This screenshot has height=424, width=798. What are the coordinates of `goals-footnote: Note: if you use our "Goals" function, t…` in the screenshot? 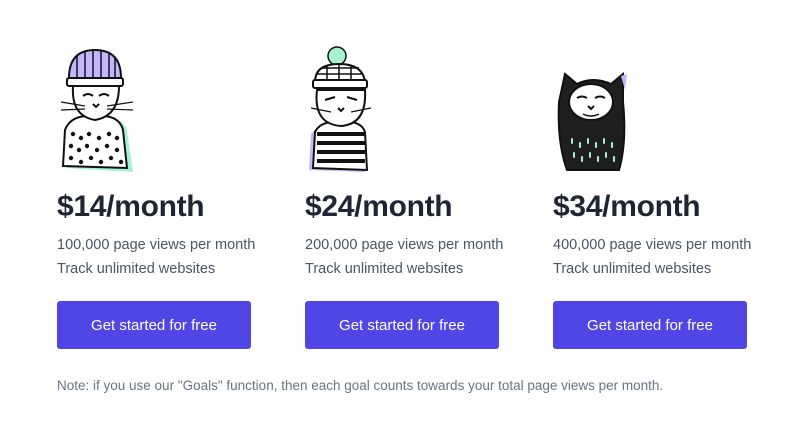 It's located at (360, 385).